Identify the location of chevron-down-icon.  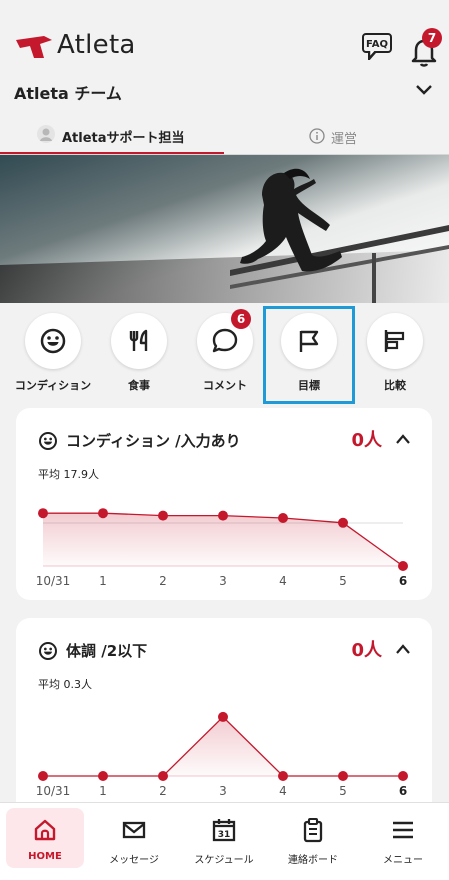
(424, 90).